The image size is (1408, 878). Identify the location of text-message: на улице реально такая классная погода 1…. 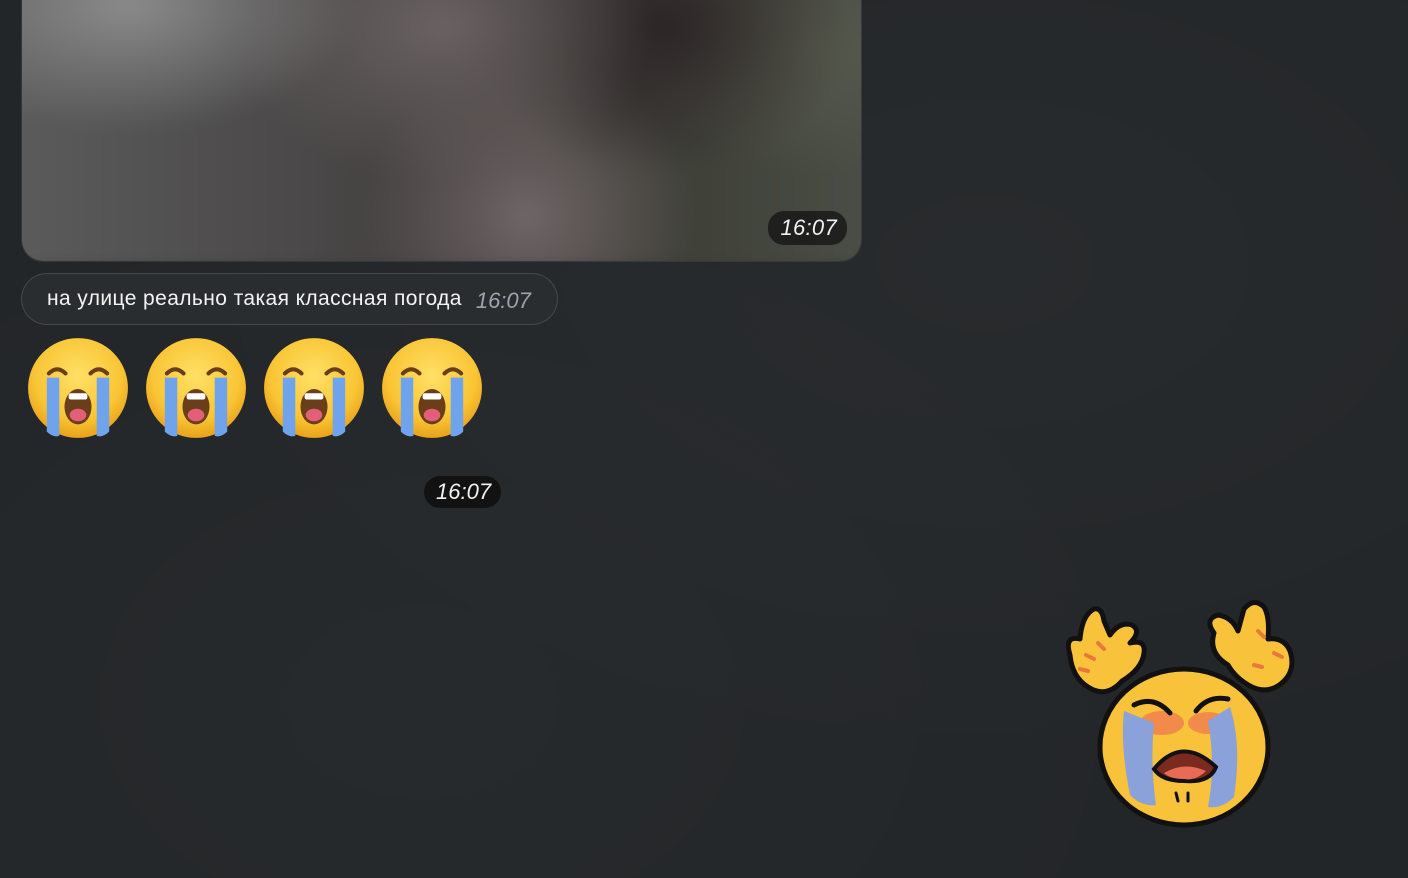
(289, 299).